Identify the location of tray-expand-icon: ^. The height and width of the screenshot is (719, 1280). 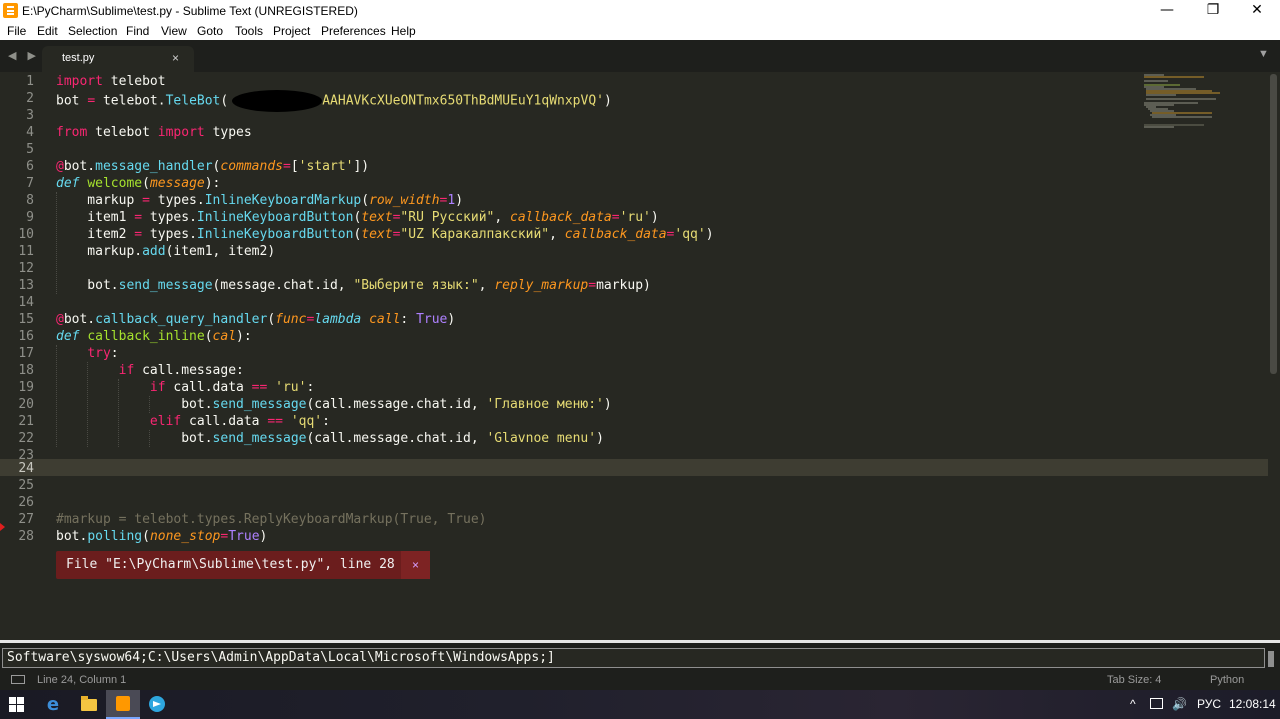
(1133, 704).